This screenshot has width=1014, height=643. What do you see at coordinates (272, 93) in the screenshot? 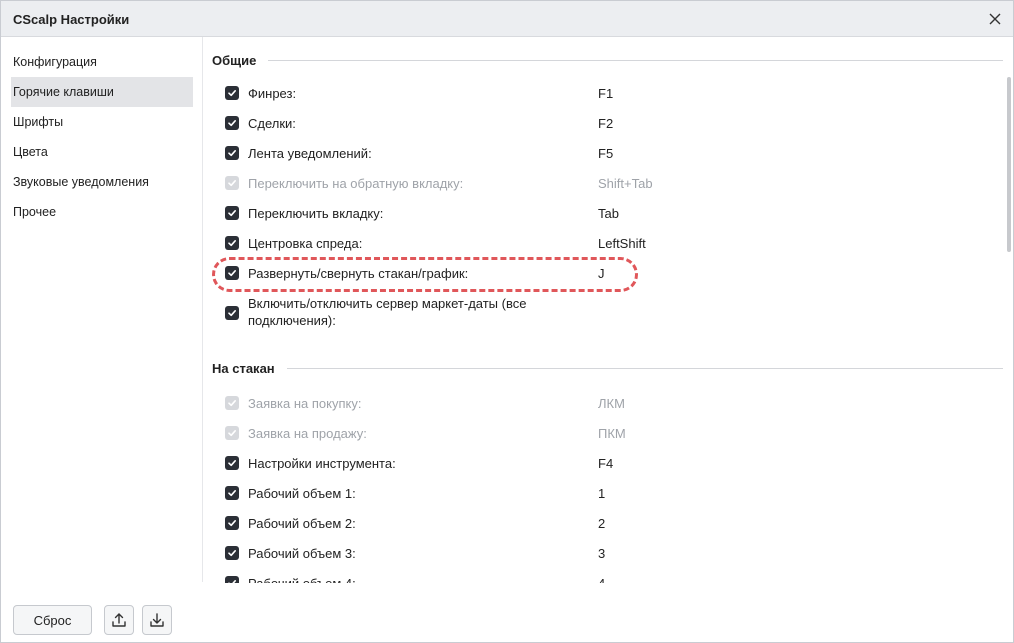
I see `hotkey-label: Финрез:` at bounding box center [272, 93].